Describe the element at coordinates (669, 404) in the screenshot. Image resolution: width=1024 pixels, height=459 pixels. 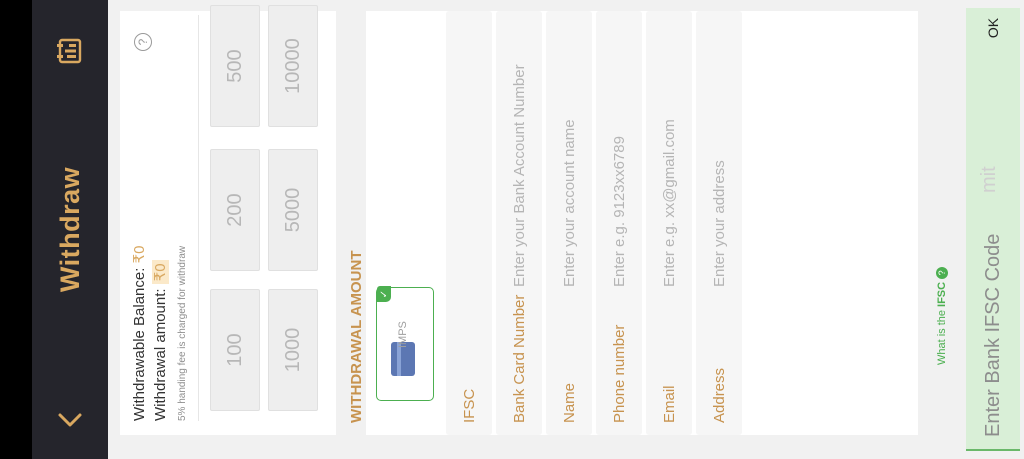
I see `field-label: Email` at that location.